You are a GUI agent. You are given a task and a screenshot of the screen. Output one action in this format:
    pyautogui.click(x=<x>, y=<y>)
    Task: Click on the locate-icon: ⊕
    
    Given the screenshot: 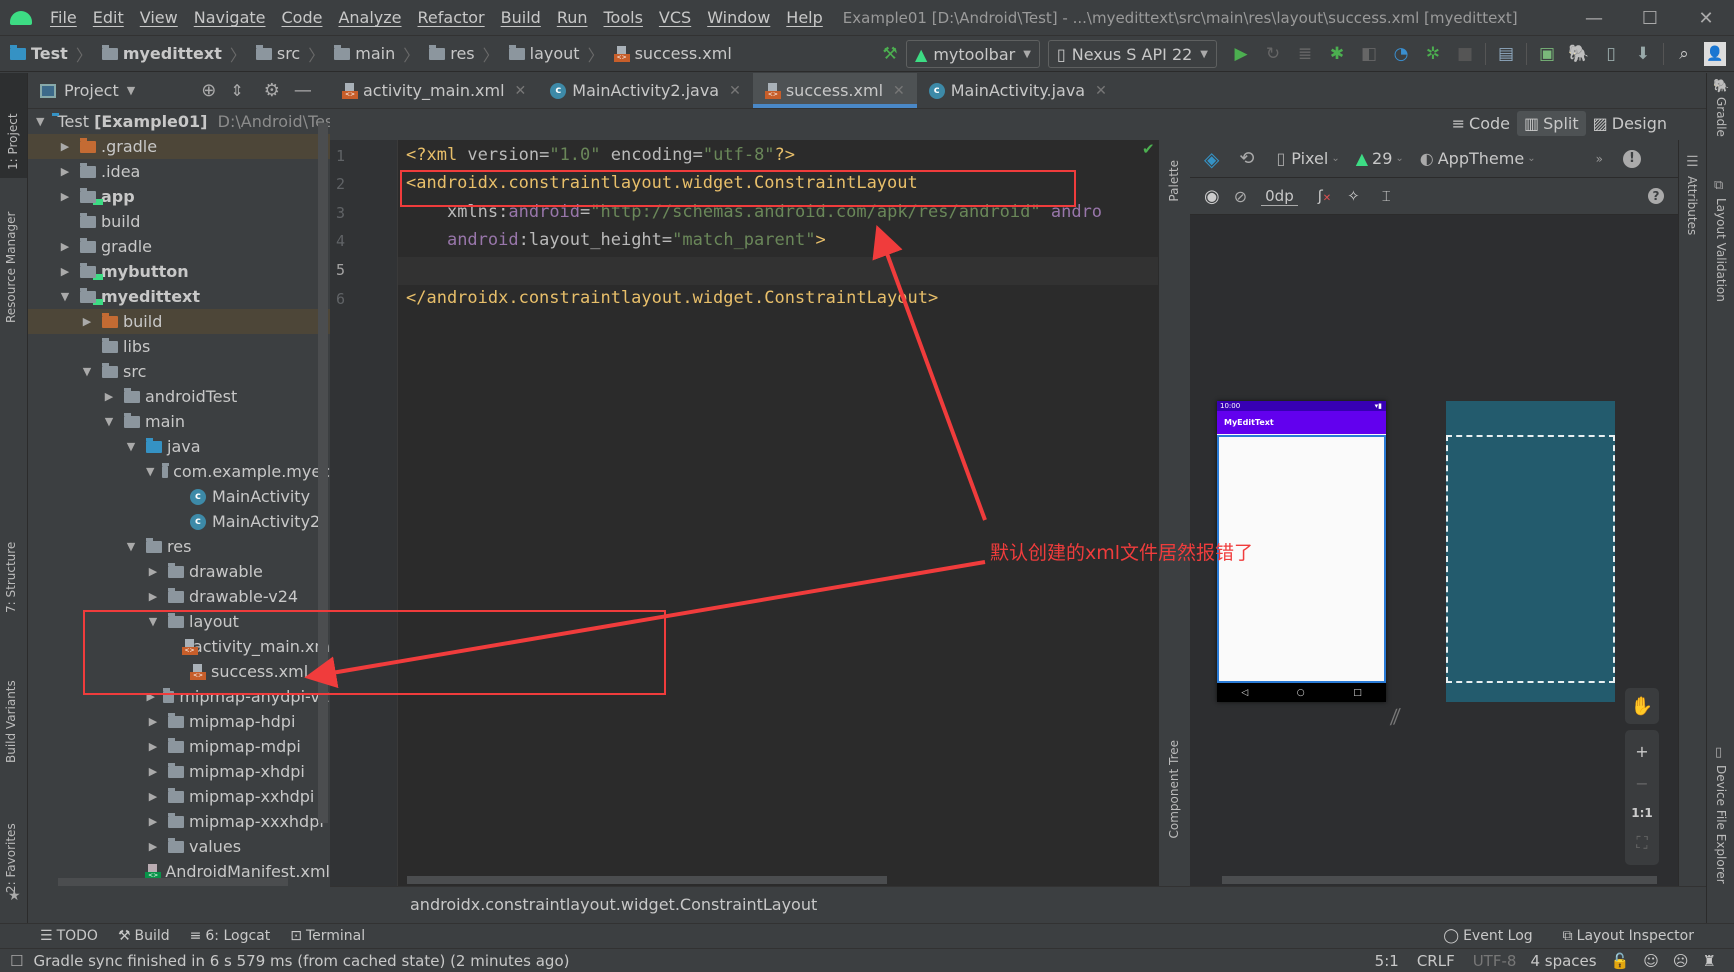 What is the action you would take?
    pyautogui.click(x=208, y=90)
    